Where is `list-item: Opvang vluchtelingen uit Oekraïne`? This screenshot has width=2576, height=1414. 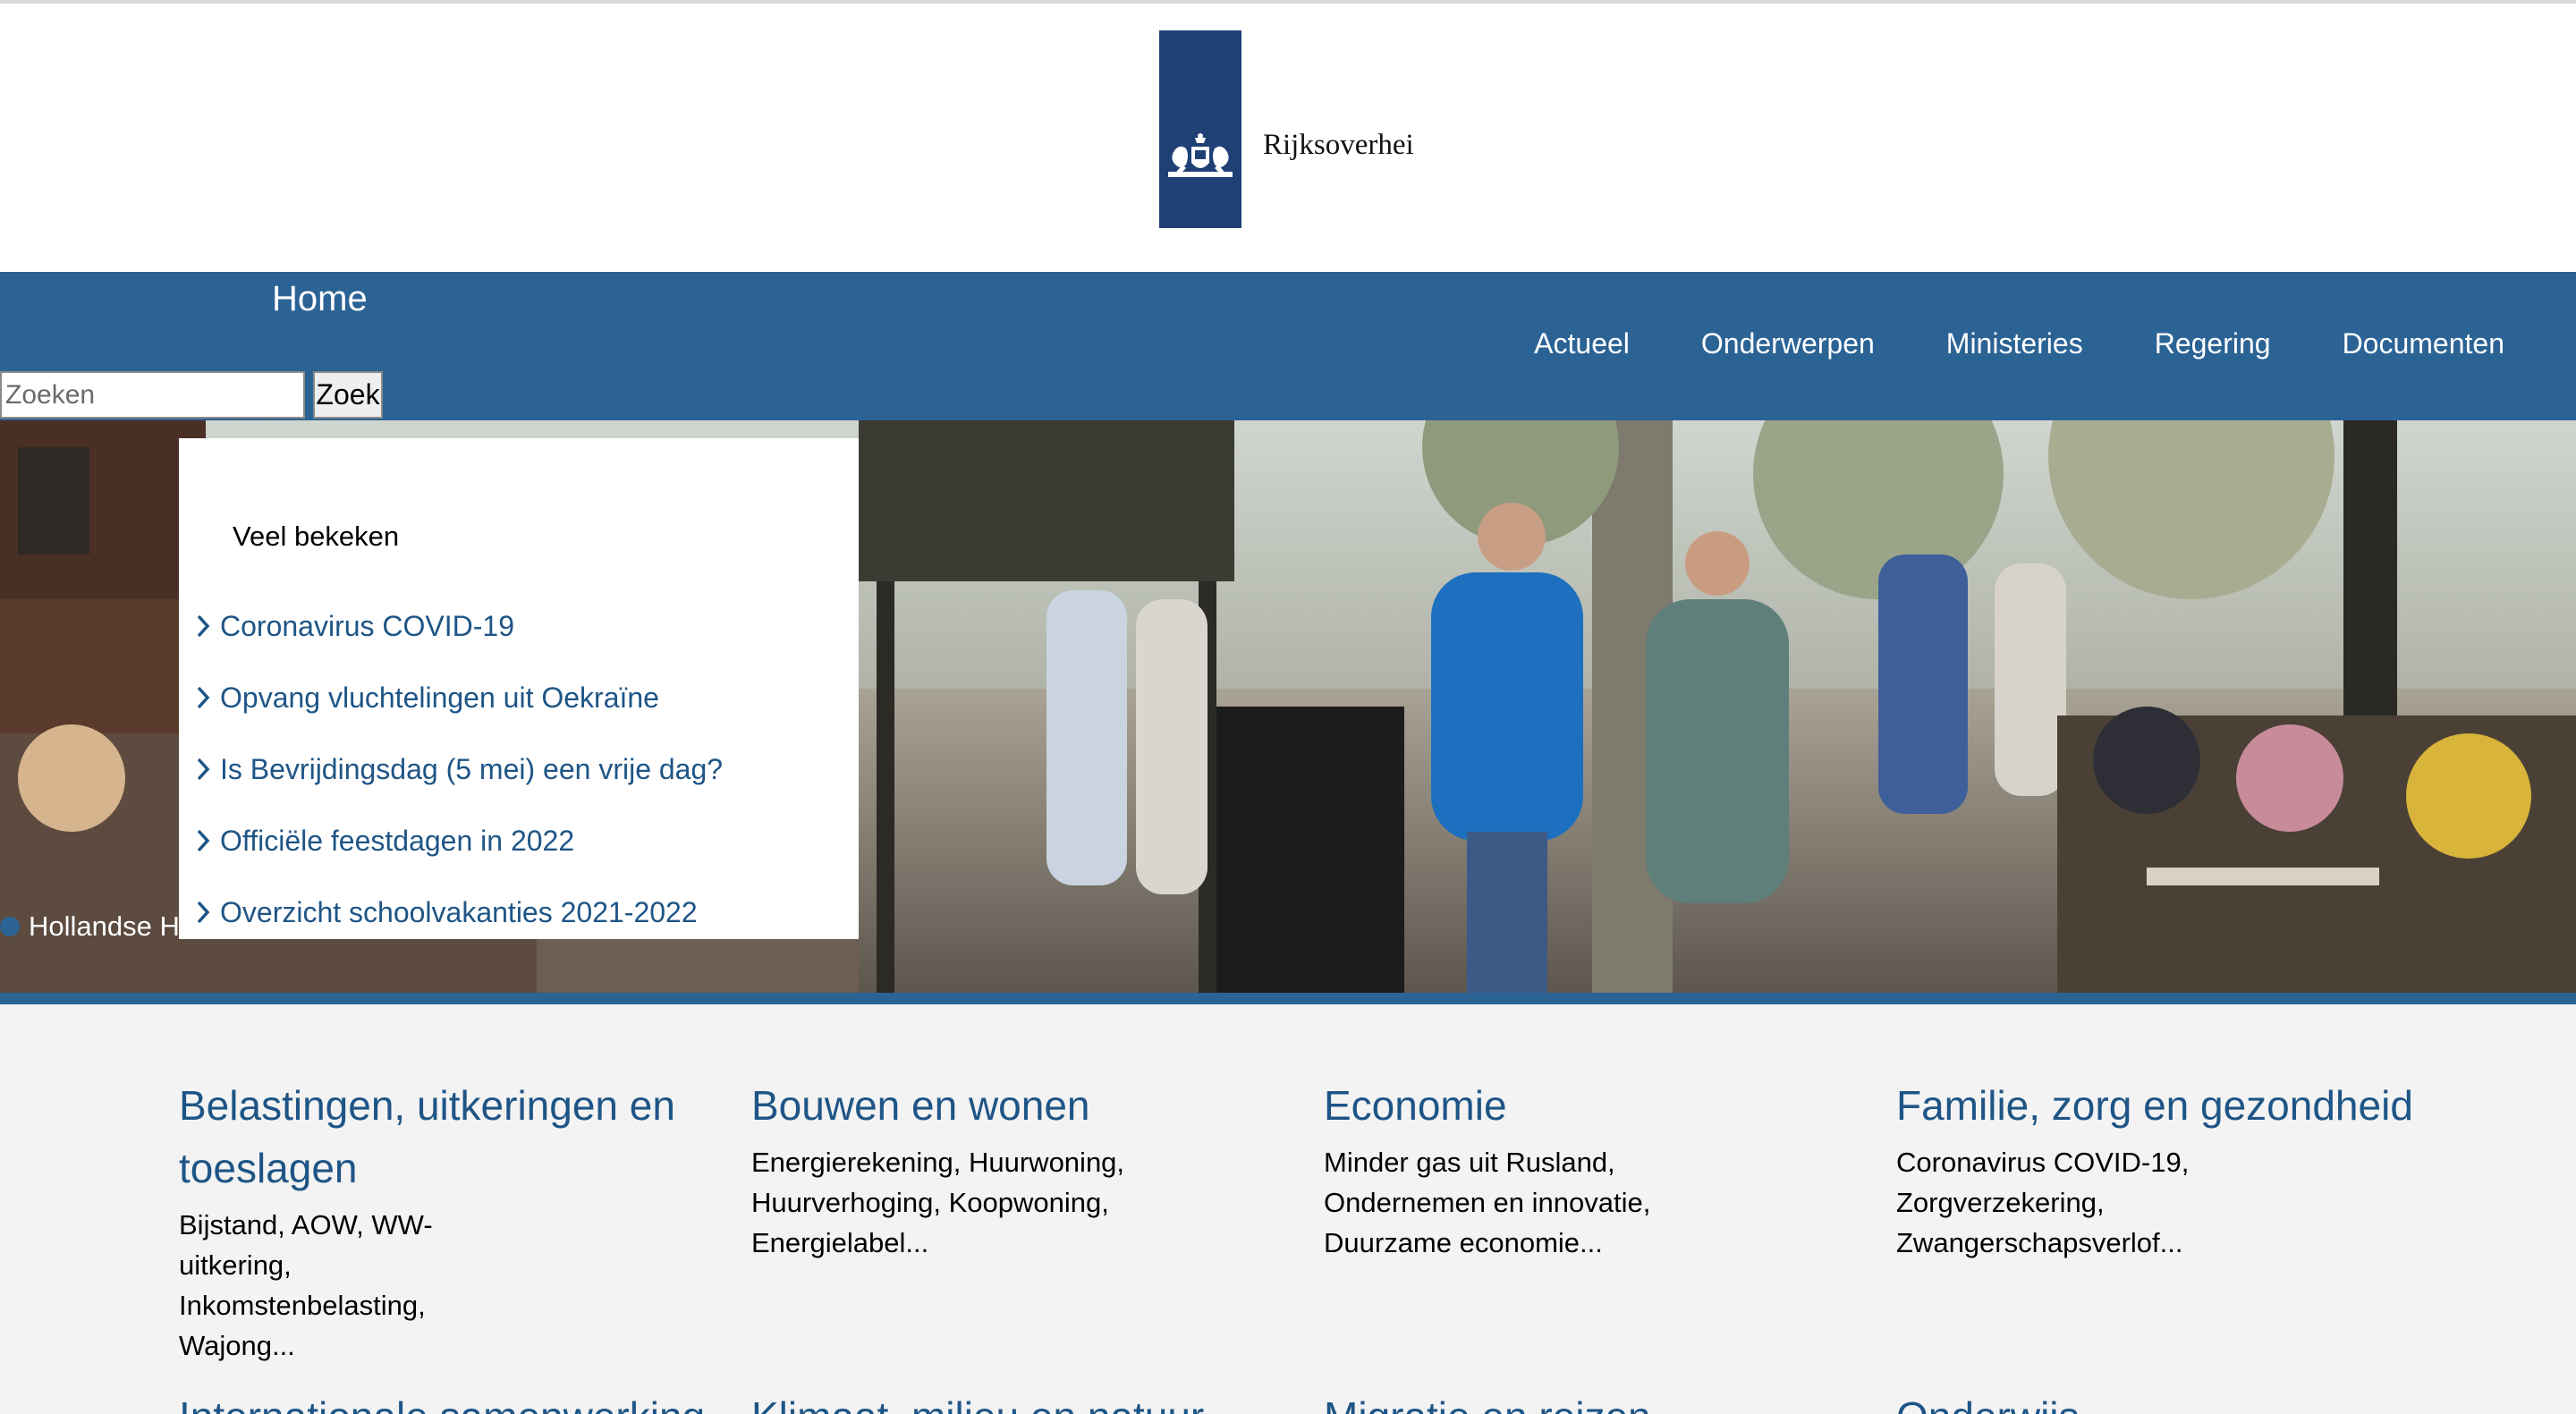
list-item: Opvang vluchtelingen uit Oekraïne is located at coordinates (459, 697).